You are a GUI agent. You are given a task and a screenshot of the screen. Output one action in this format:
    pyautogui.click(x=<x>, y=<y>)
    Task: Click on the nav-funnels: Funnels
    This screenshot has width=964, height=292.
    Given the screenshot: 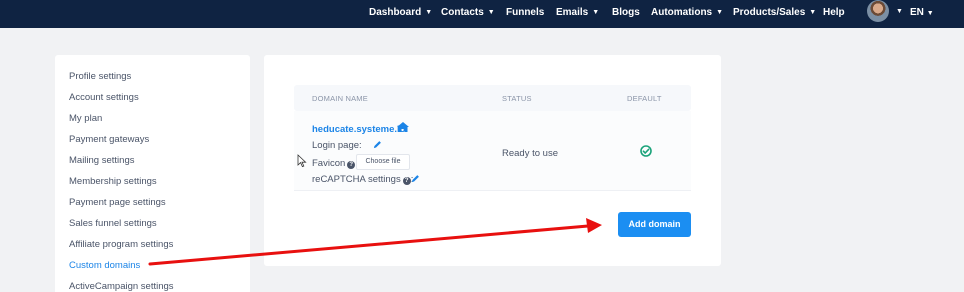 What is the action you would take?
    pyautogui.click(x=525, y=13)
    